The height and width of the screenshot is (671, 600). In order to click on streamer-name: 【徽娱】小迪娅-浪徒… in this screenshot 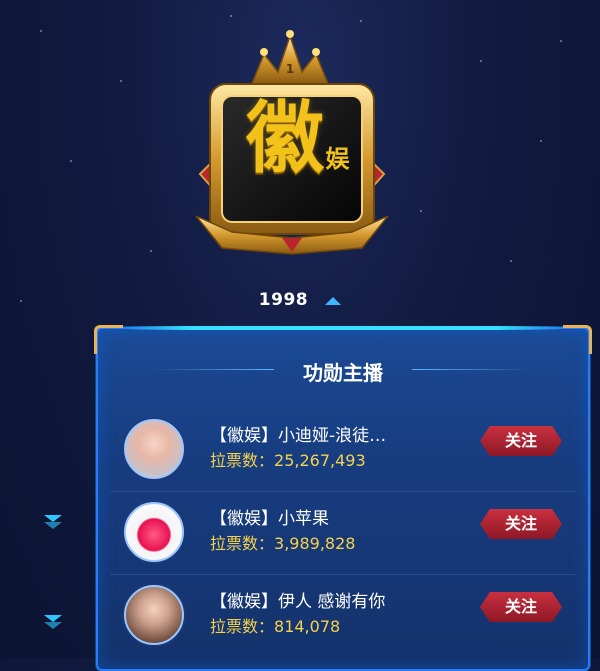, I will do `click(325, 433)`.